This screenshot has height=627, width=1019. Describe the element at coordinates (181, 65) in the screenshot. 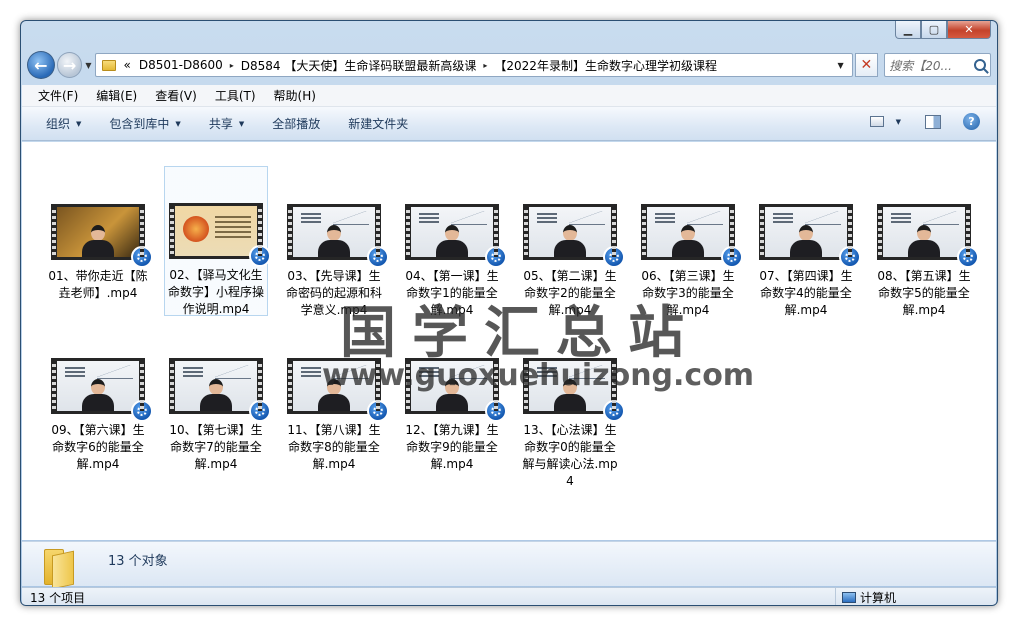

I see `breadcrumb-item: D8501-D8600` at that location.